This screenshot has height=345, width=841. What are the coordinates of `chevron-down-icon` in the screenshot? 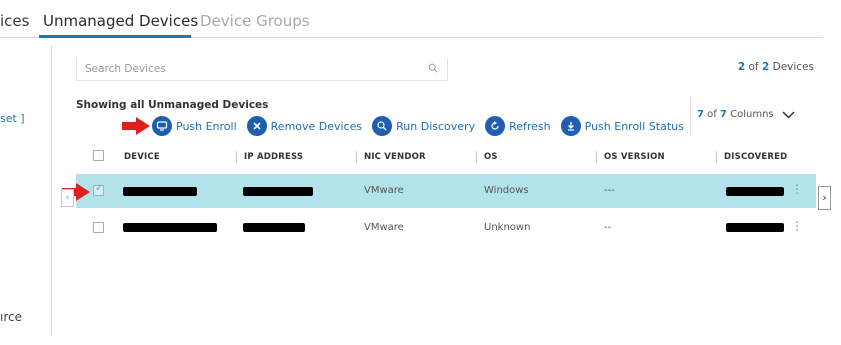 It's located at (788, 114).